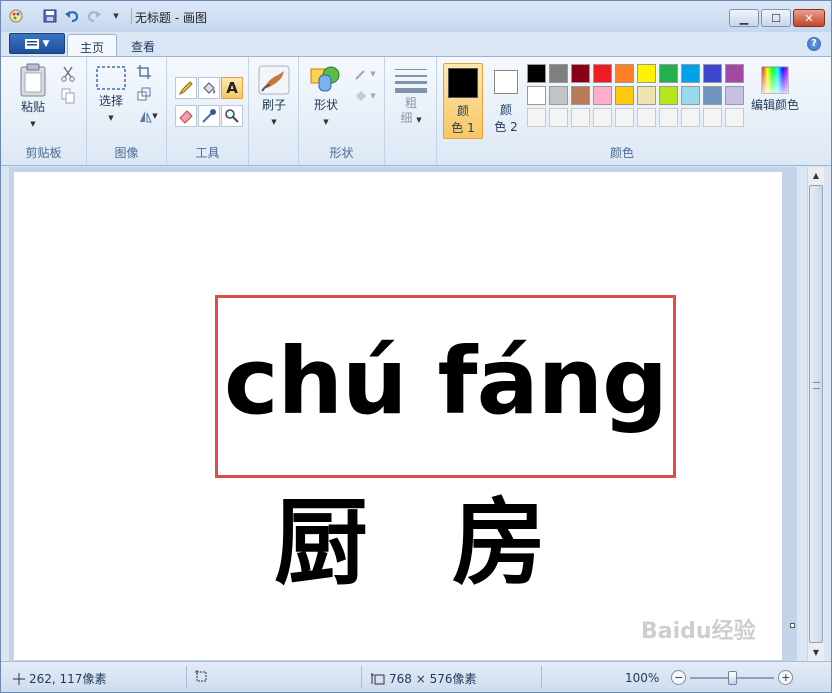  What do you see at coordinates (378, 678) in the screenshot?
I see `image-size-icon` at bounding box center [378, 678].